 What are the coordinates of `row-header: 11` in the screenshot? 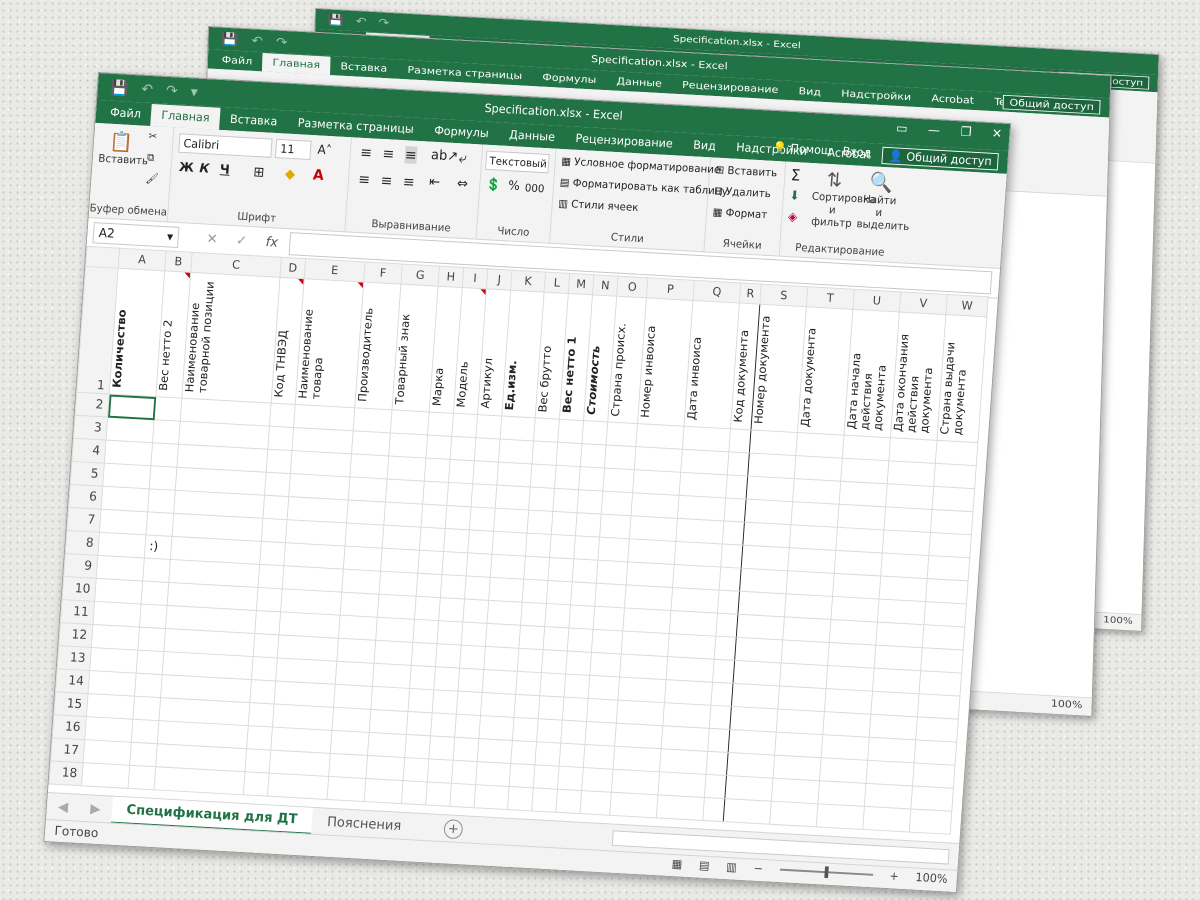 It's located at (77, 612).